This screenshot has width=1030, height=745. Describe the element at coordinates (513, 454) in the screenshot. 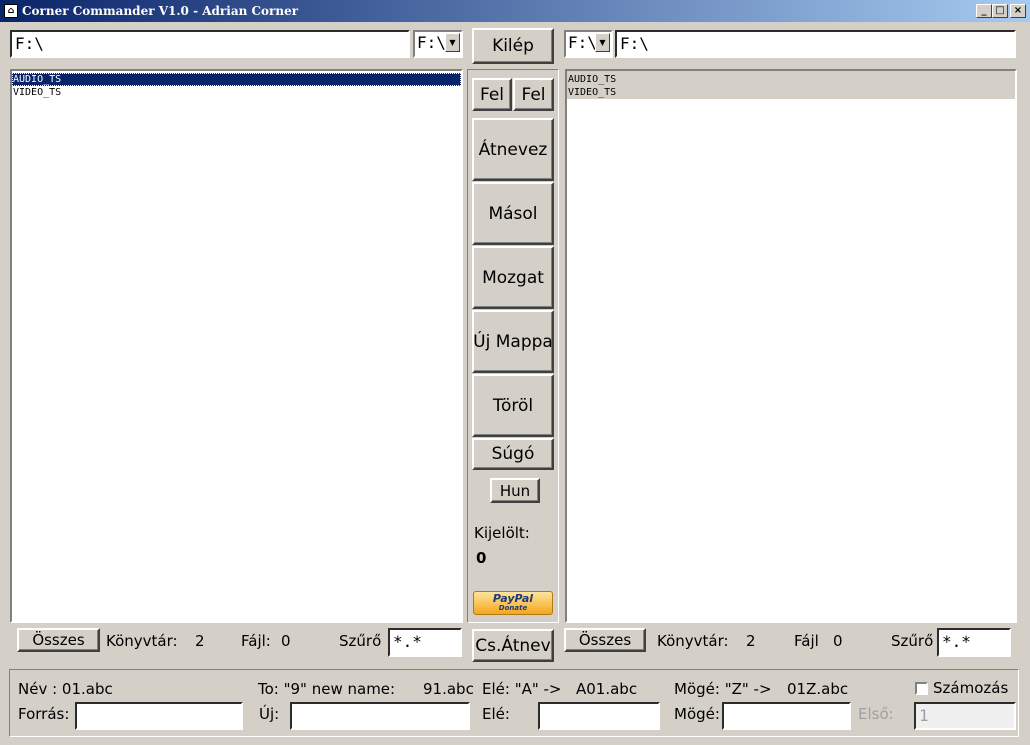

I see `help-button: Súgó` at that location.